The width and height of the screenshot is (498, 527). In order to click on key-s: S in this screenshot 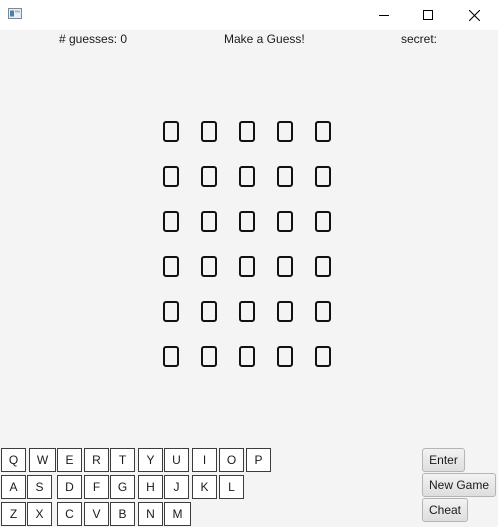, I will do `click(39, 487)`.